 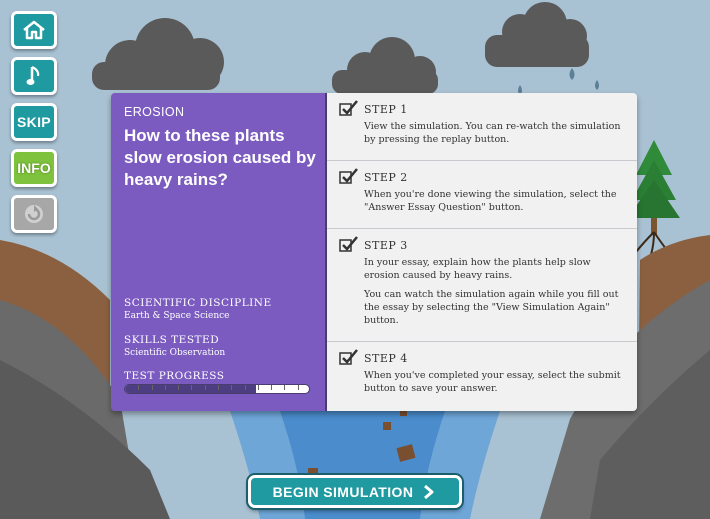 What do you see at coordinates (177, 316) in the screenshot?
I see `discipline-value: Earth & Space Science` at bounding box center [177, 316].